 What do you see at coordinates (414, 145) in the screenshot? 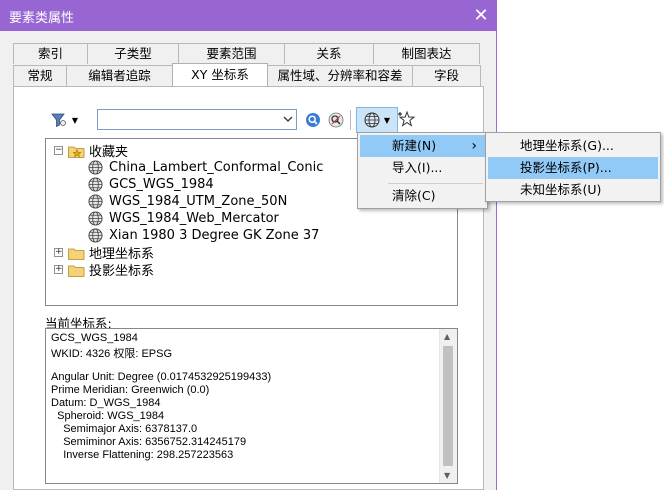
I see `menu-item-new-label: 新建(N)` at bounding box center [414, 145].